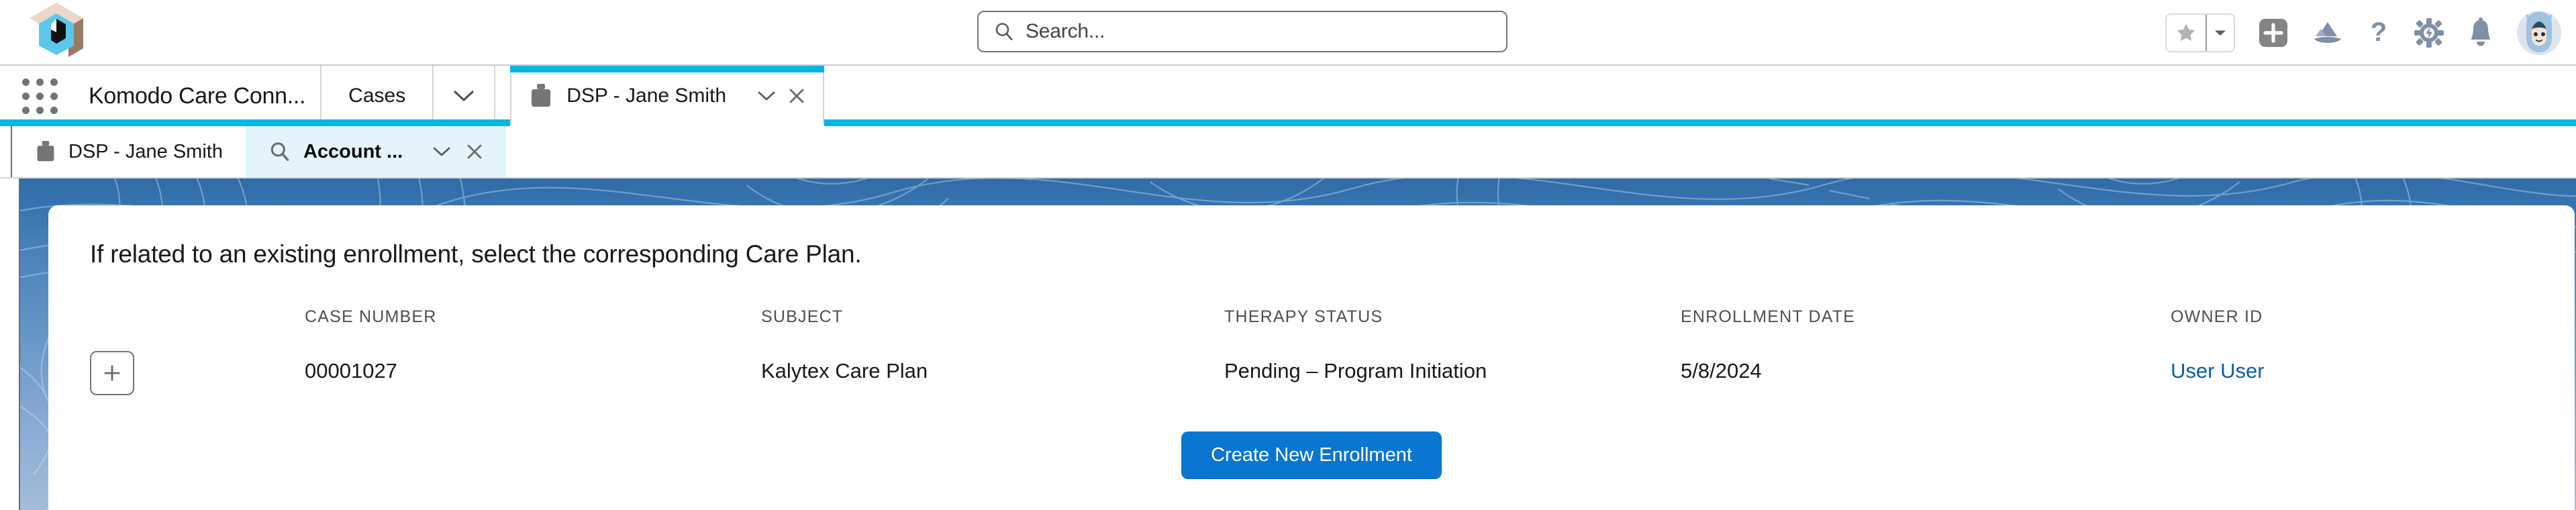  Describe the element at coordinates (145, 151) in the screenshot. I see `sub-tab-label: DSP - Jane Smith` at that location.